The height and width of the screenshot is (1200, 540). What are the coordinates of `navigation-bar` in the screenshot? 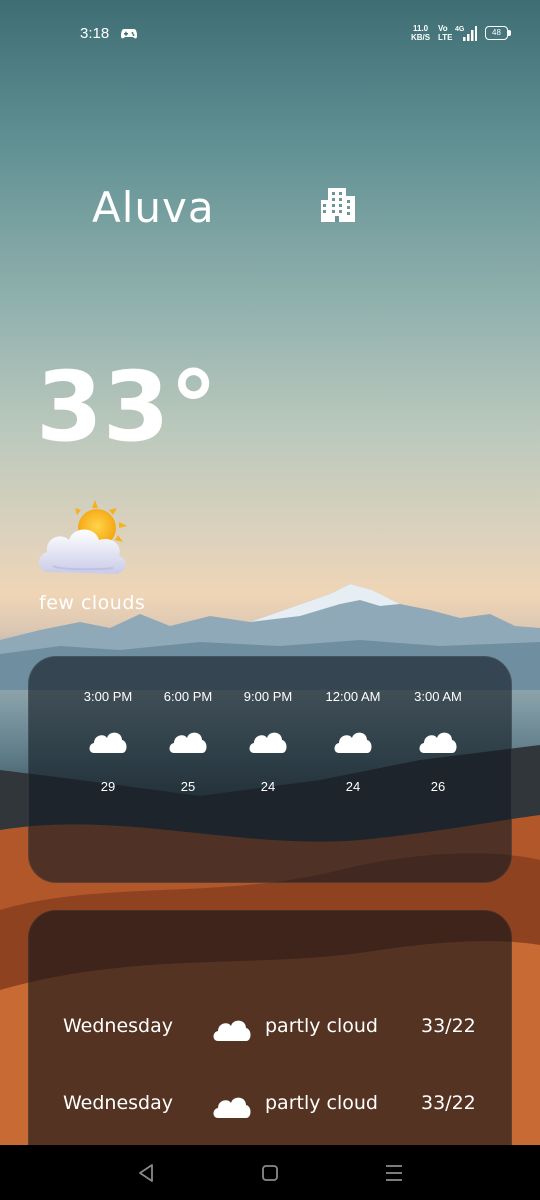 It's located at (270, 1172).